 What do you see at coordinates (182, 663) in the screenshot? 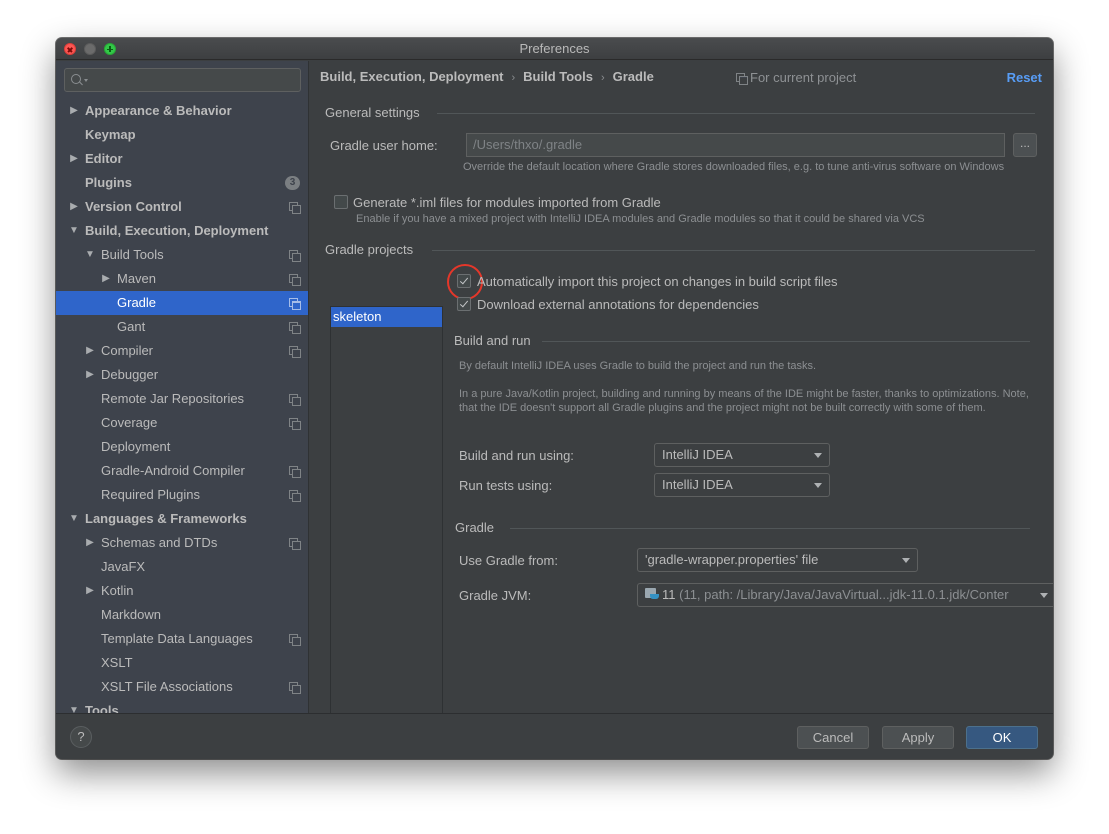
I see `sidebar-item-xslt: XSLT` at bounding box center [182, 663].